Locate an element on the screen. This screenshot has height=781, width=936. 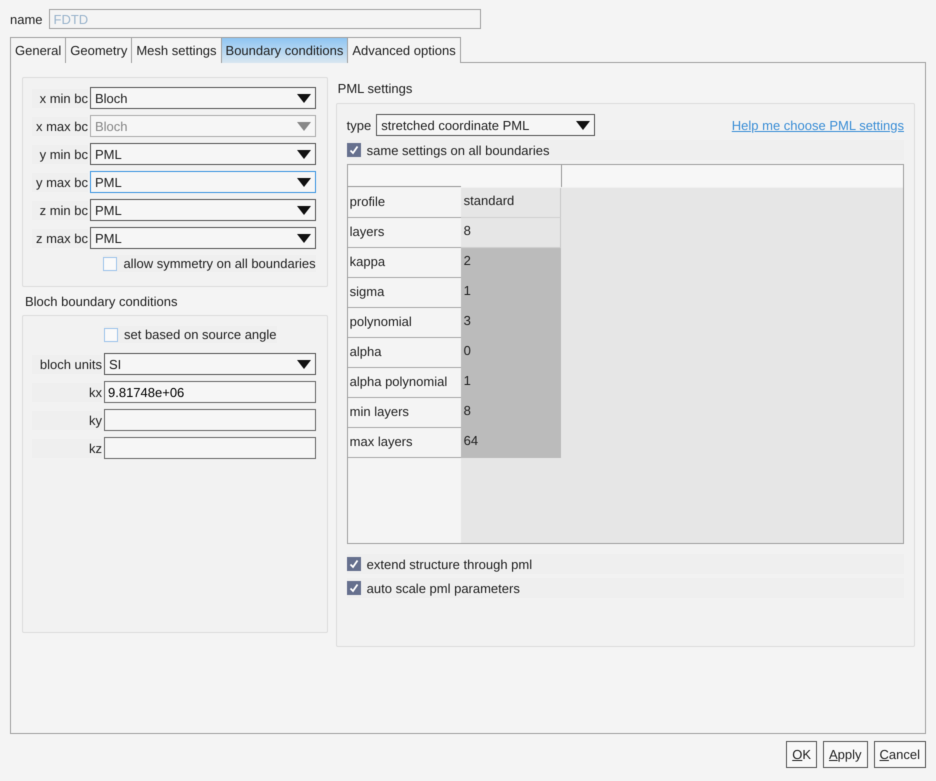
checkbox-label: allow symmetry on all boundaries is located at coordinates (219, 263).